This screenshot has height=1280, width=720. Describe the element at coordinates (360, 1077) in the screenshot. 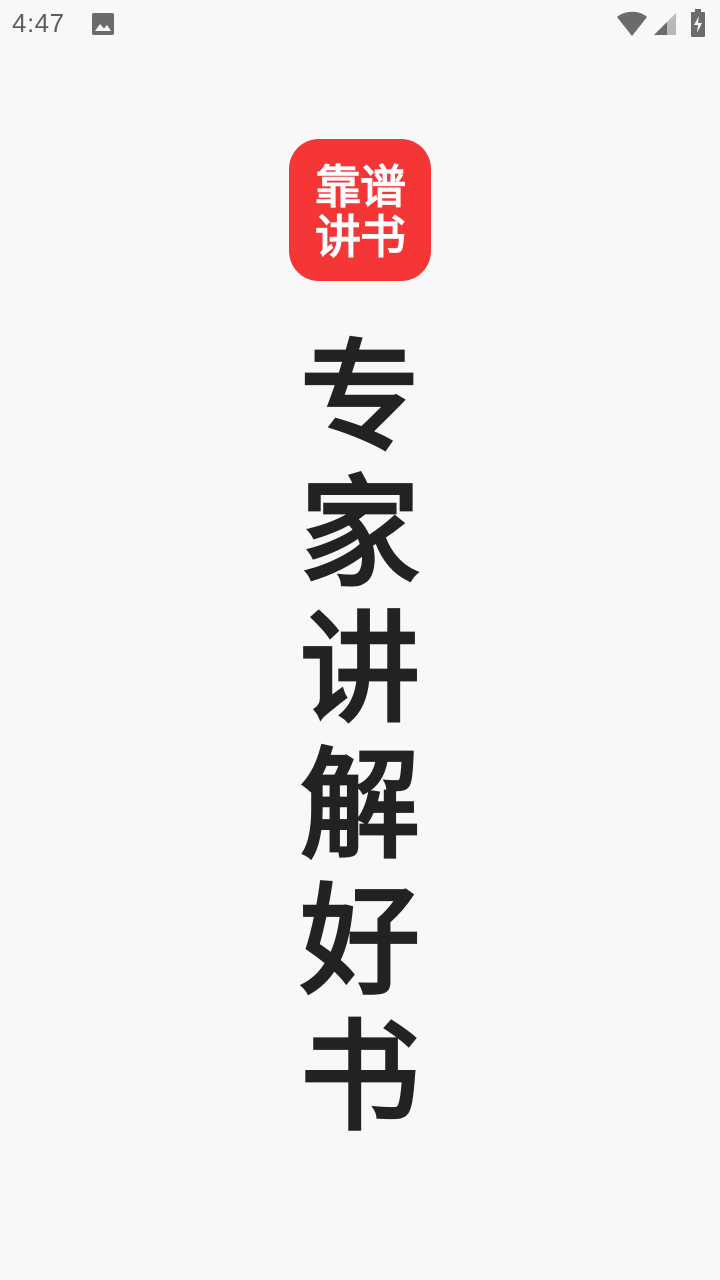

I see `slogan-char: 书` at that location.